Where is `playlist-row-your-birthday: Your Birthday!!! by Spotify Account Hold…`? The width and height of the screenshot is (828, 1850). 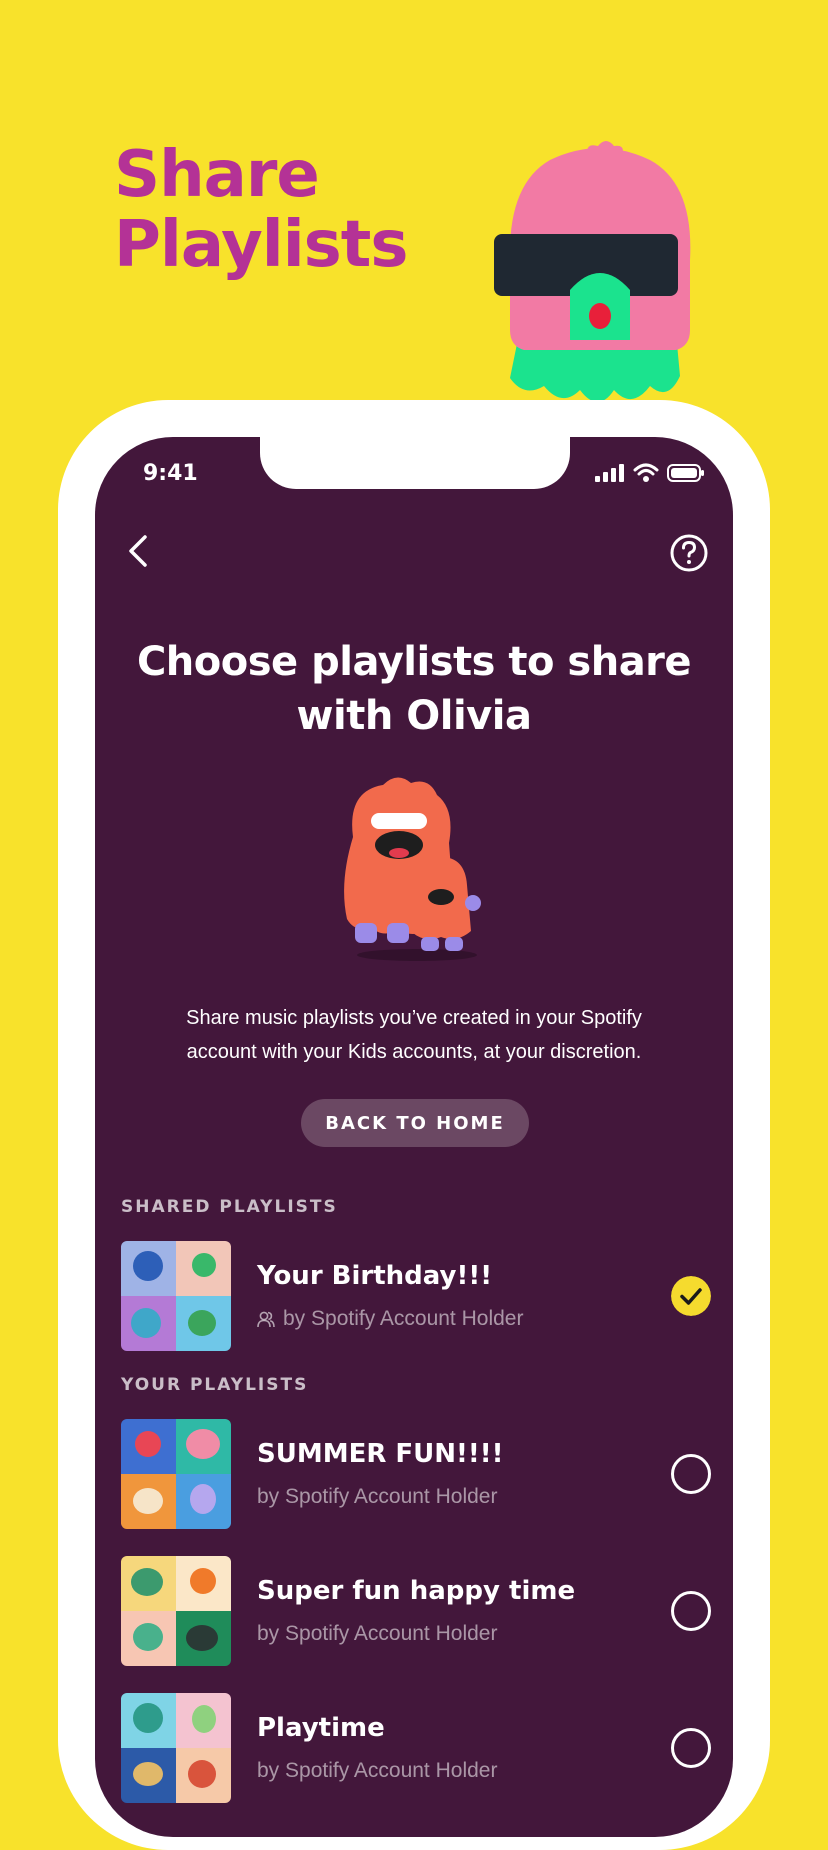 playlist-row-your-birthday: Your Birthday!!! by Spotify Account Hold… is located at coordinates (416, 1296).